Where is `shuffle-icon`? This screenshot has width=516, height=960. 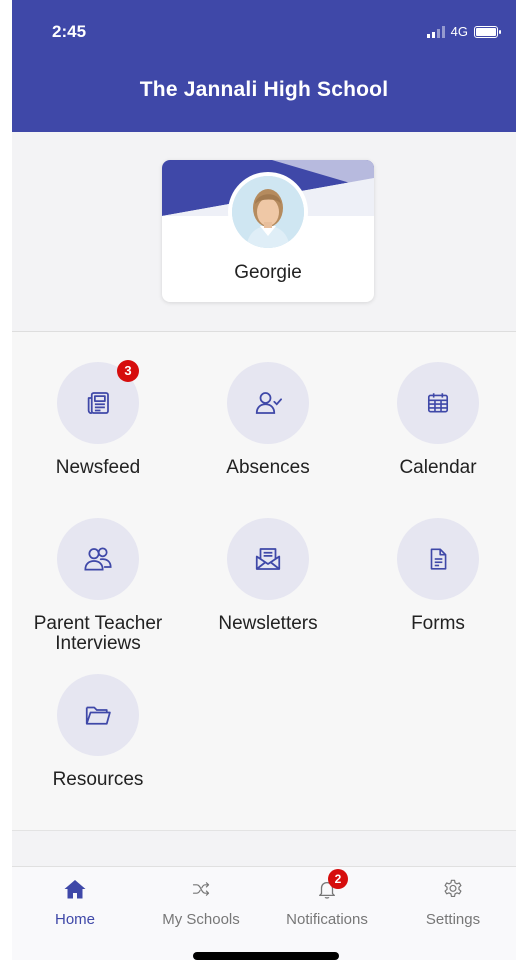
shuffle-icon is located at coordinates (201, 889).